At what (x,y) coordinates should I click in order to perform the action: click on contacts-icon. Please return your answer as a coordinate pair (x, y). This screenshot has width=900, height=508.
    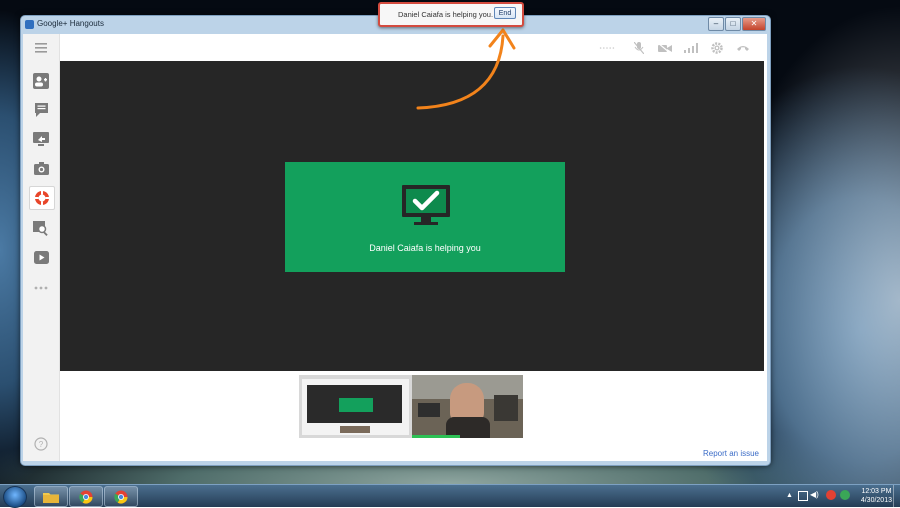
    Looking at the image, I should click on (41, 81).